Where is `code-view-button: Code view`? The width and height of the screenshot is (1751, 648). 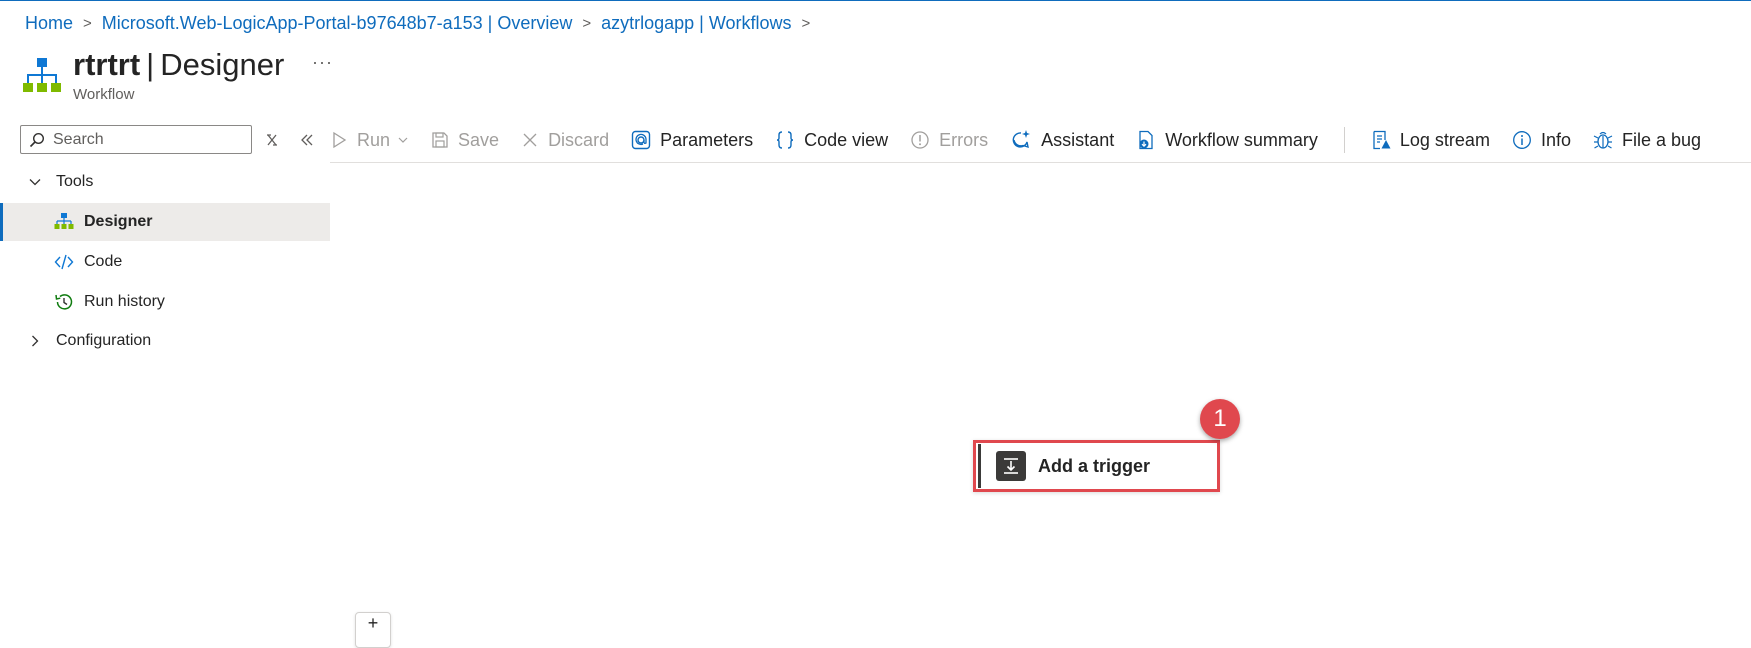 code-view-button: Code view is located at coordinates (831, 140).